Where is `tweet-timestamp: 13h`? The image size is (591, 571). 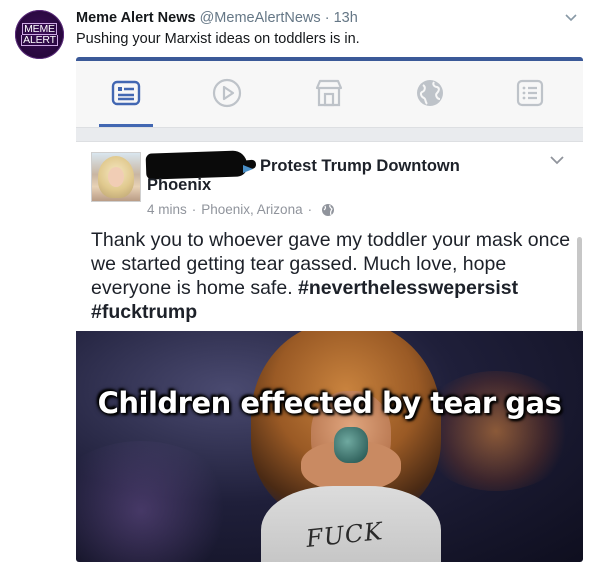 tweet-timestamp: 13h is located at coordinates (346, 18).